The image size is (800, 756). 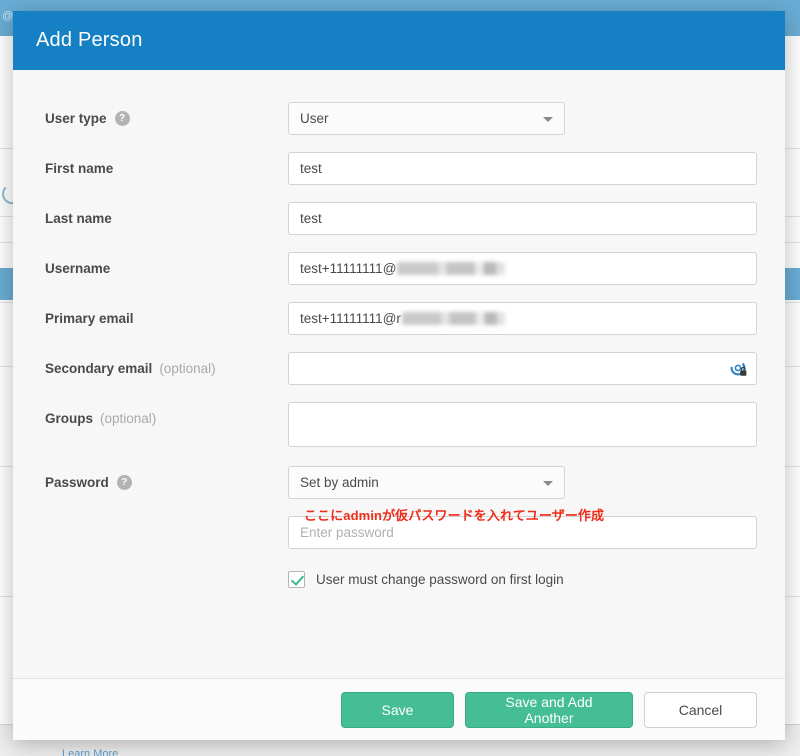 I want to click on field-last-name, so click(x=536, y=218).